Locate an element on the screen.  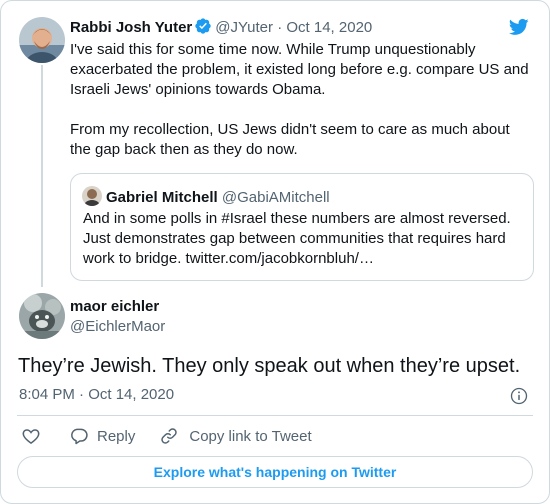
parent-tweet-header: Rabbi Josh Yuter @JYuter · Oct 14, 2020 is located at coordinates (221, 29).